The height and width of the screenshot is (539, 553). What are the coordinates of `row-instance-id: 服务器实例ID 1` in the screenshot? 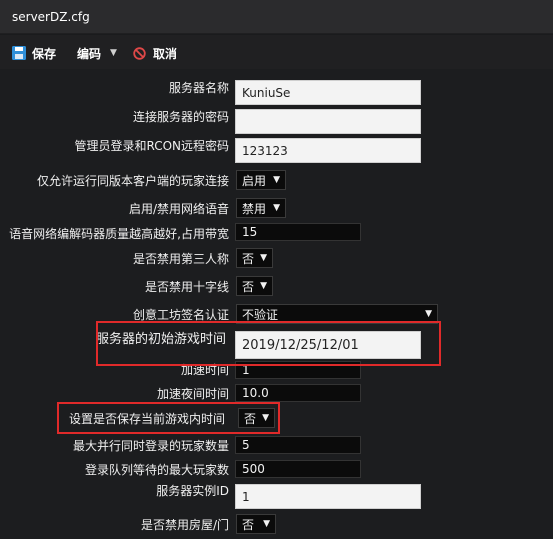 It's located at (276, 495).